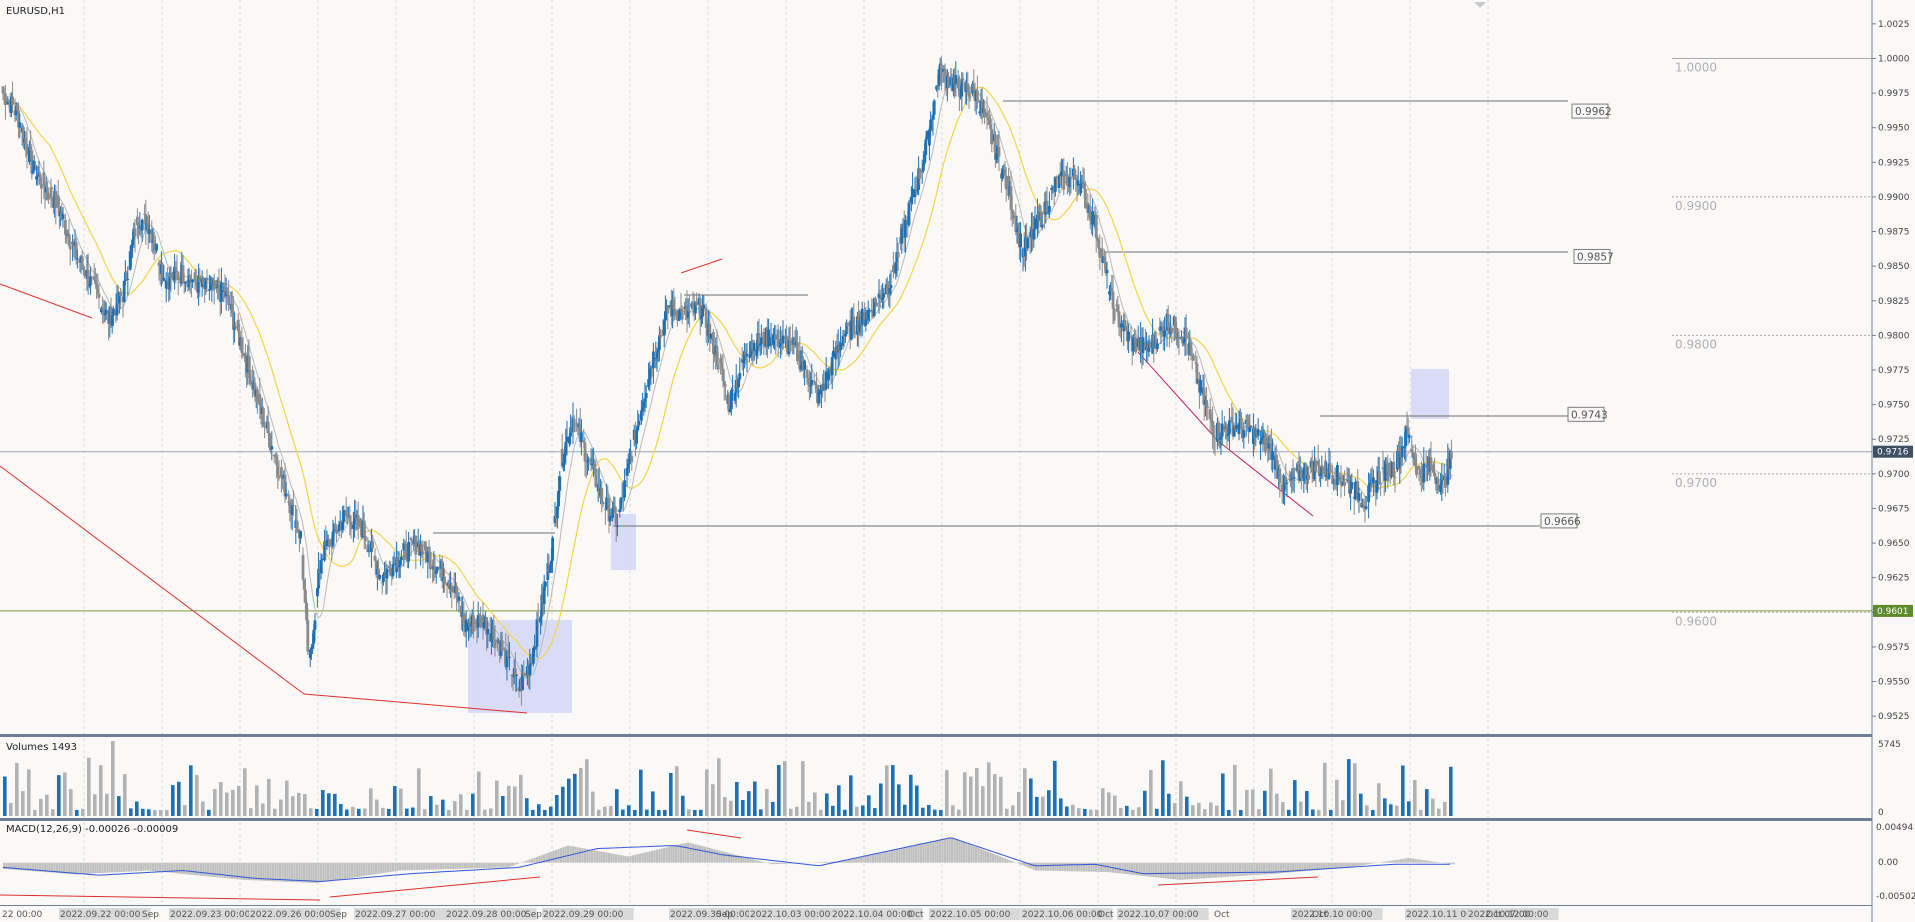 The image size is (1915, 922). What do you see at coordinates (710, 915) in the screenshot?
I see `time-label: 2022.09.30 00:00` at bounding box center [710, 915].